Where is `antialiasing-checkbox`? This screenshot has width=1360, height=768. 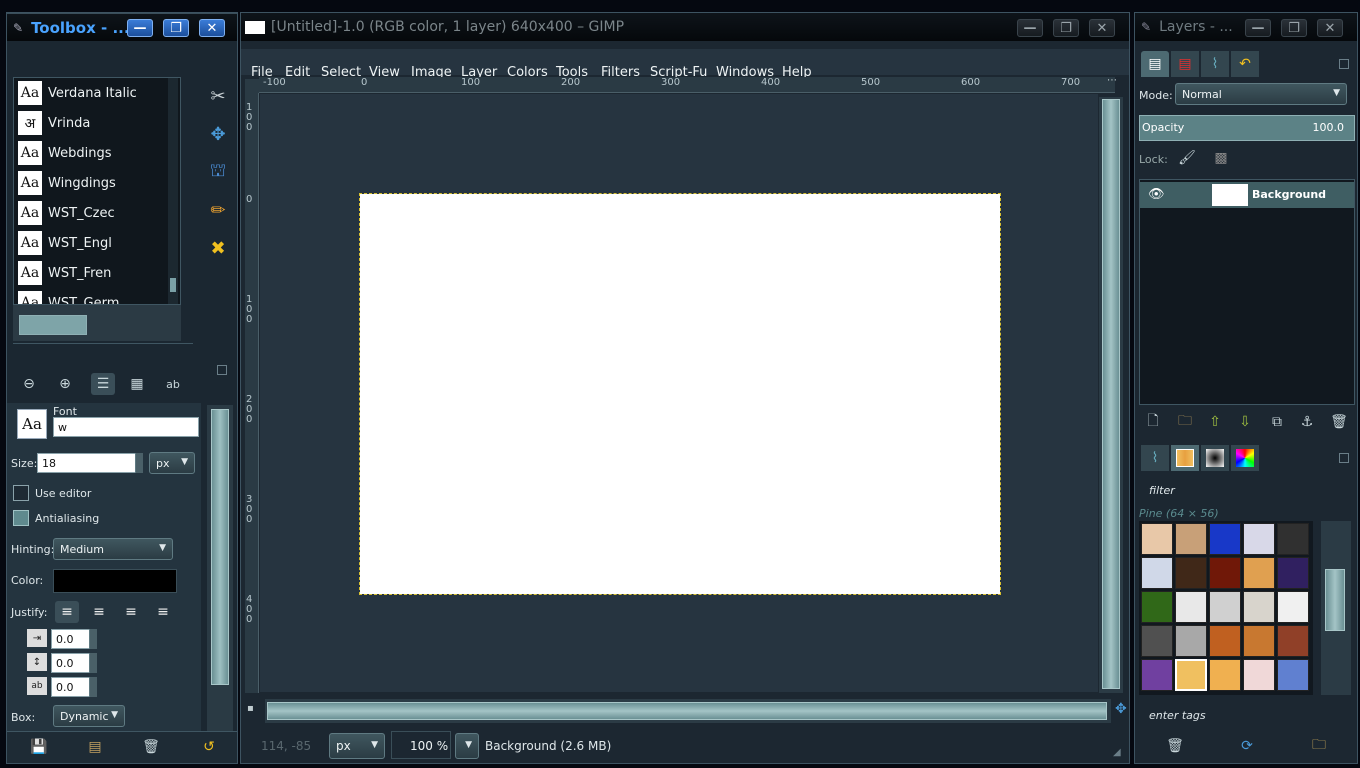 antialiasing-checkbox is located at coordinates (21, 518).